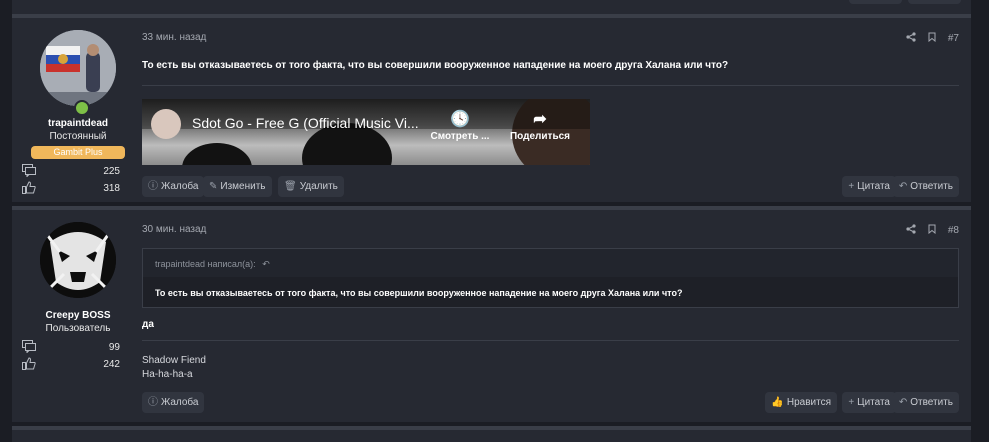 The width and height of the screenshot is (989, 442). What do you see at coordinates (174, 229) in the screenshot?
I see `post-time: 30 мин. назад` at bounding box center [174, 229].